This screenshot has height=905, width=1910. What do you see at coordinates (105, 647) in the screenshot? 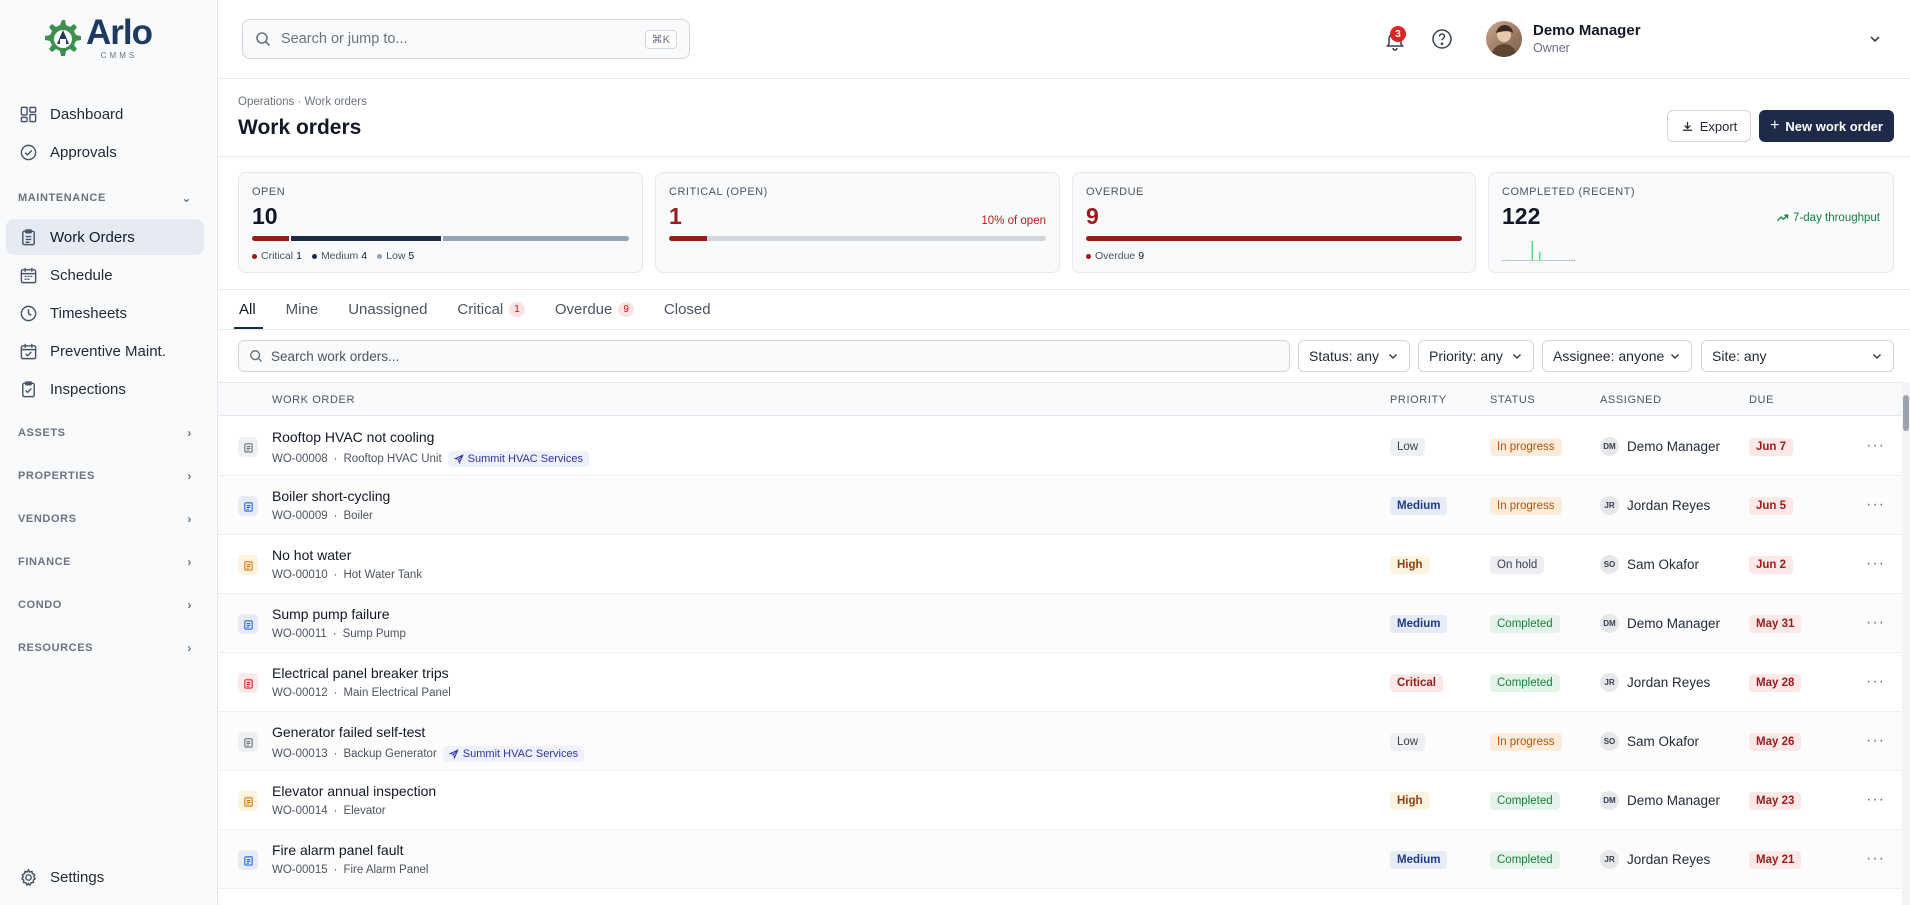
I see `sidebar-section-resources: RESOURCES ›` at bounding box center [105, 647].